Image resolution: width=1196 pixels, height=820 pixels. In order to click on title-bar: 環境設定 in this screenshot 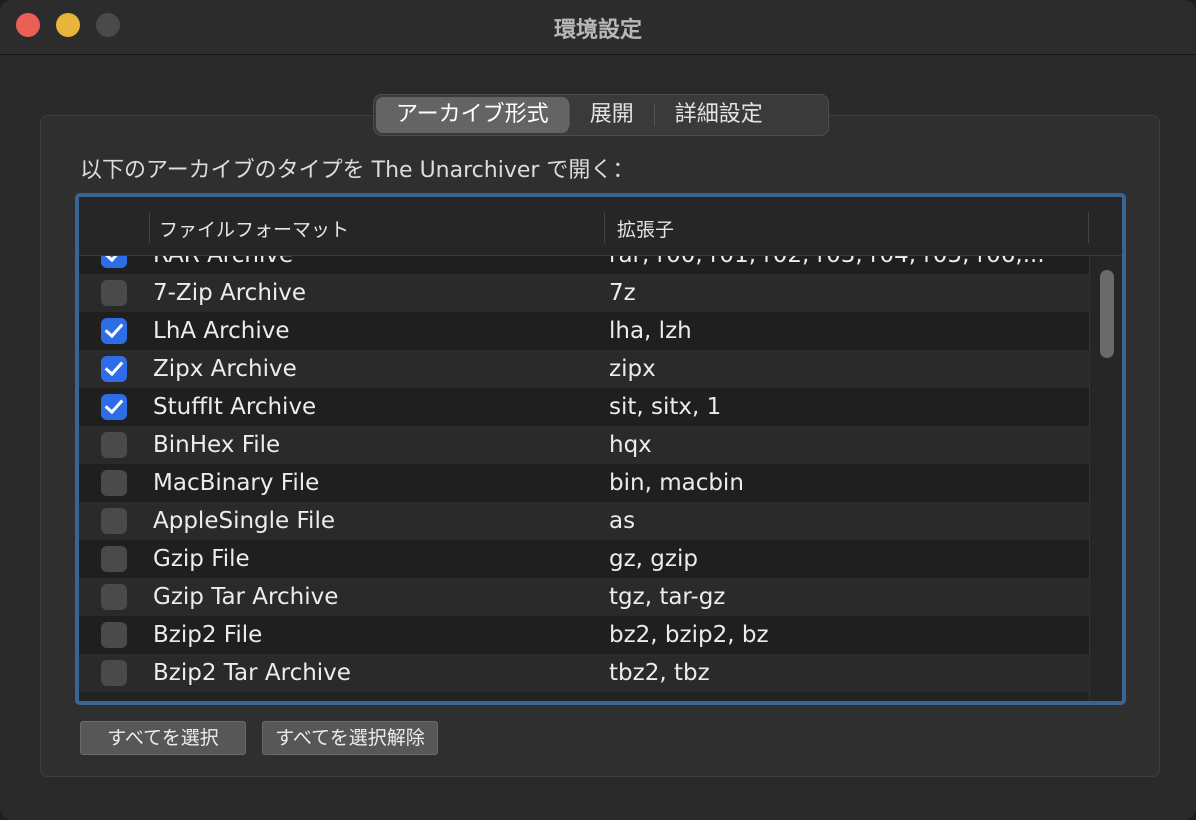, I will do `click(598, 27)`.